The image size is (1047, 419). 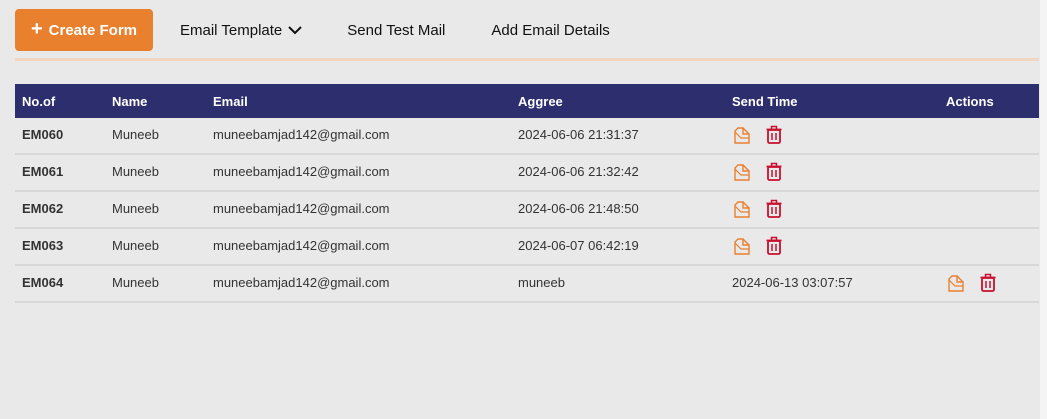 What do you see at coordinates (578, 171) in the screenshot?
I see `row-aggree: 2024-06-06 21:32:42` at bounding box center [578, 171].